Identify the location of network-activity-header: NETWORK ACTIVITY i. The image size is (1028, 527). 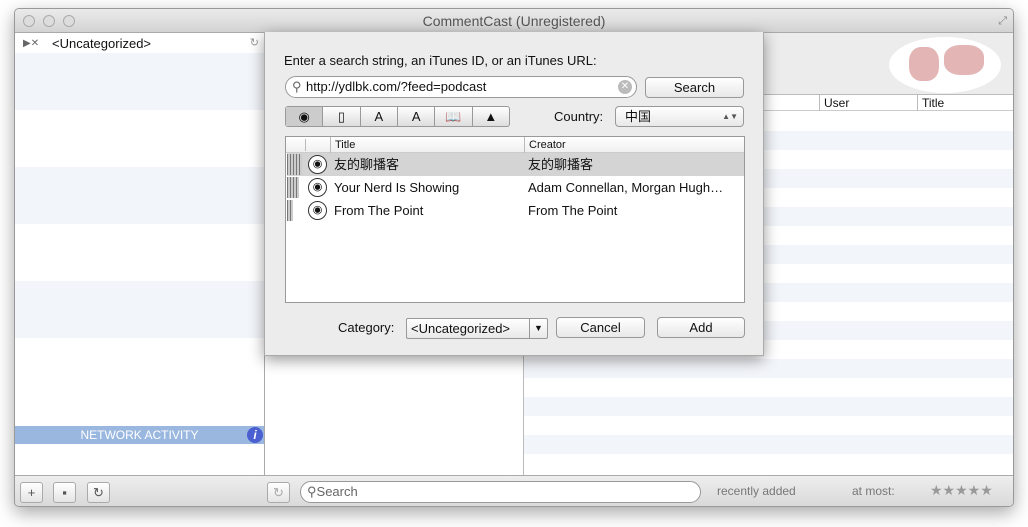
(139, 435).